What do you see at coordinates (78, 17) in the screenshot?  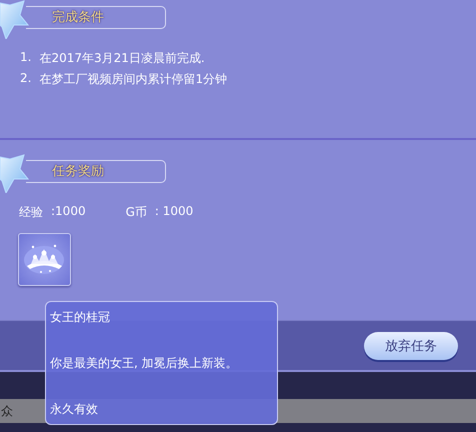 I see `section-title: 完成条件` at bounding box center [78, 17].